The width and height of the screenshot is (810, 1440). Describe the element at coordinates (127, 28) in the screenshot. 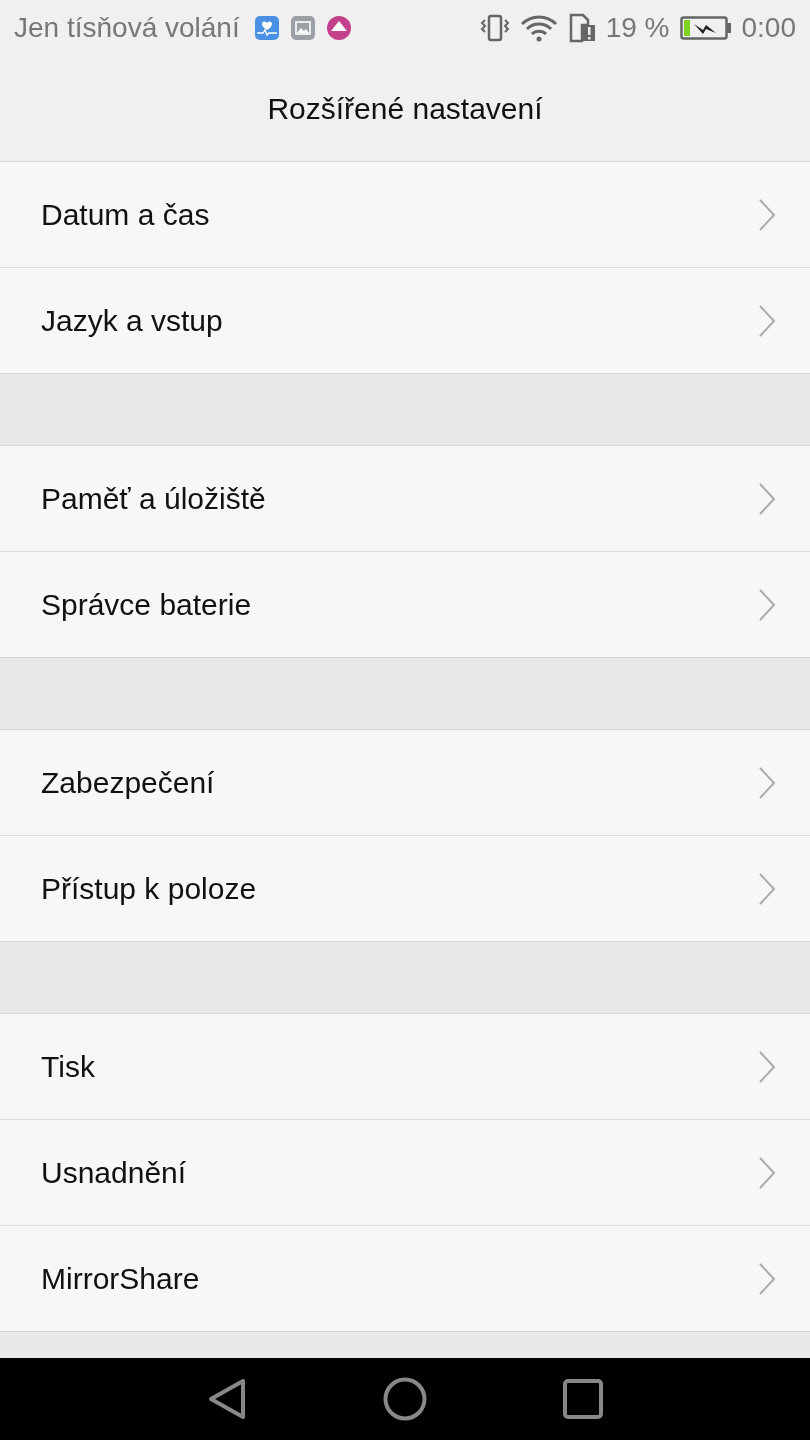

I see `carrier-text: Jen tísňová volání` at that location.